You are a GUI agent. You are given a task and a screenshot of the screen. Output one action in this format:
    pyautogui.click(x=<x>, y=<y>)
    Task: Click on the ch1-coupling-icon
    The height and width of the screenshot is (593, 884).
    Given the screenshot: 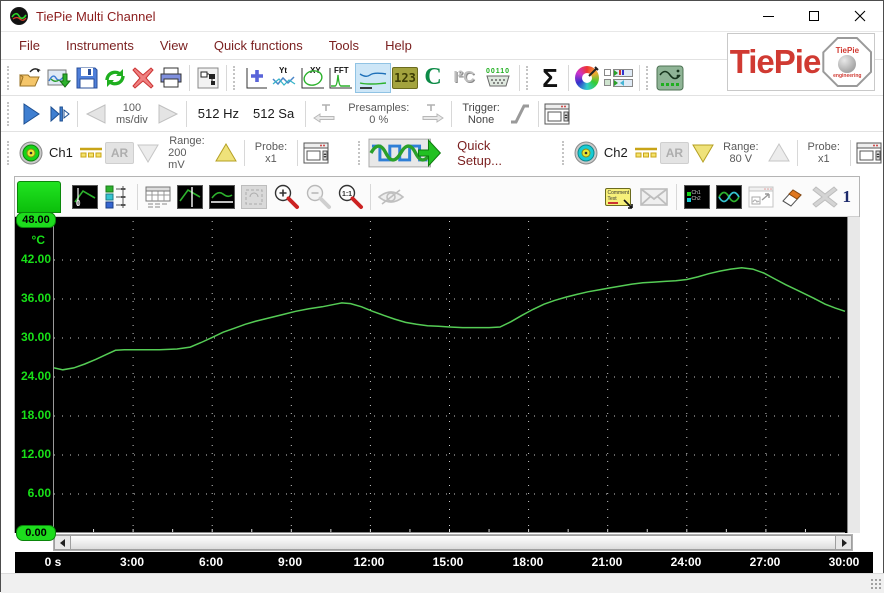 What is the action you would take?
    pyautogui.click(x=91, y=153)
    